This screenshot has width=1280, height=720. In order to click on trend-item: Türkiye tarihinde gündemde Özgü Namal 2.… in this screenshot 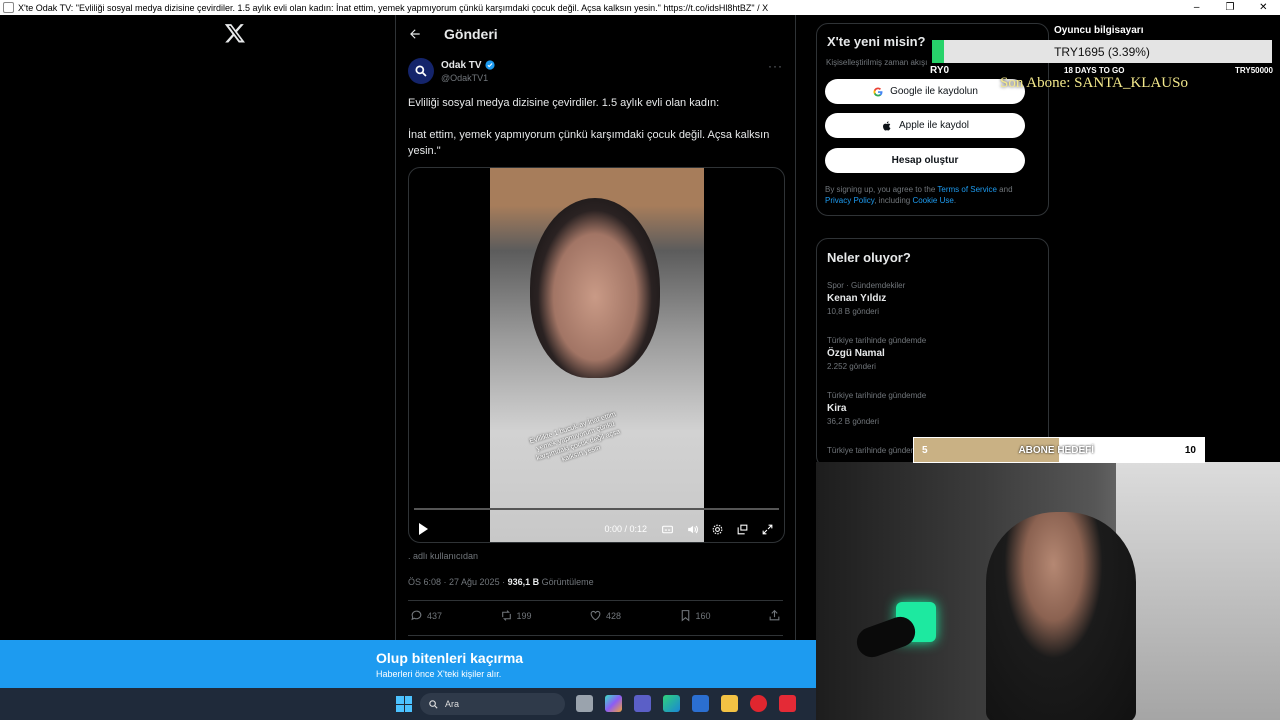, I will do `click(876, 353)`.